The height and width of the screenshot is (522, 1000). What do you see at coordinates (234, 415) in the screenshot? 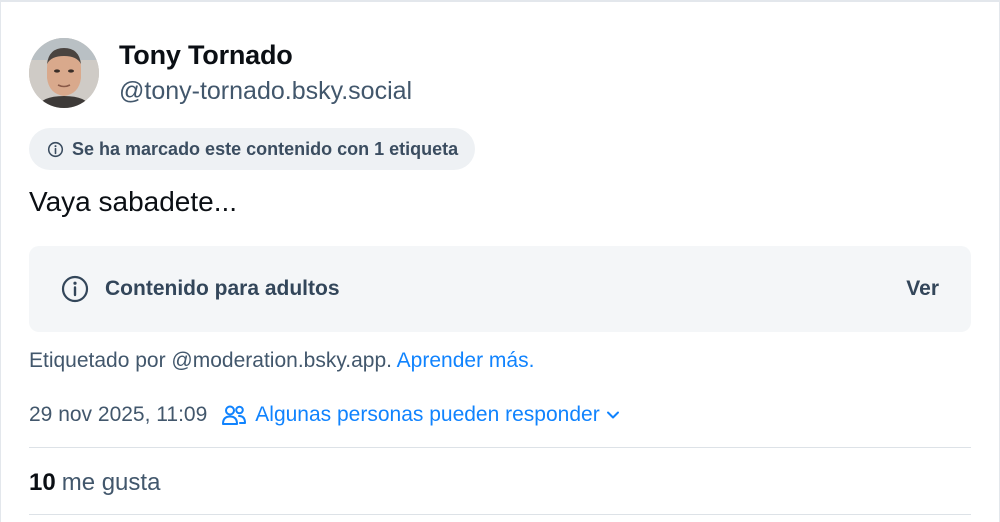
I see `people-icon` at bounding box center [234, 415].